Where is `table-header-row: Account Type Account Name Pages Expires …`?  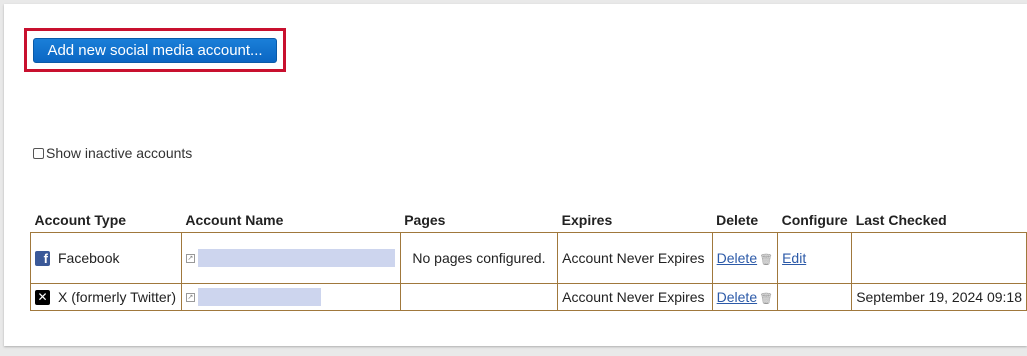 table-header-row: Account Type Account Name Pages Expires … is located at coordinates (529, 220).